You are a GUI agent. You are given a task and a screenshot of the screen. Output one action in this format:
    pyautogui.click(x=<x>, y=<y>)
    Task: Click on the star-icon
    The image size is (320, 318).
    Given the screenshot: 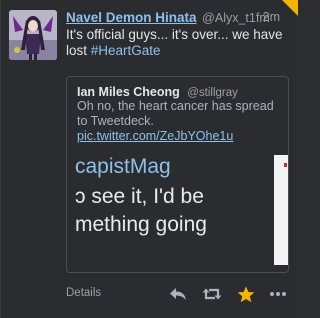 What is the action you would take?
    pyautogui.click(x=246, y=294)
    